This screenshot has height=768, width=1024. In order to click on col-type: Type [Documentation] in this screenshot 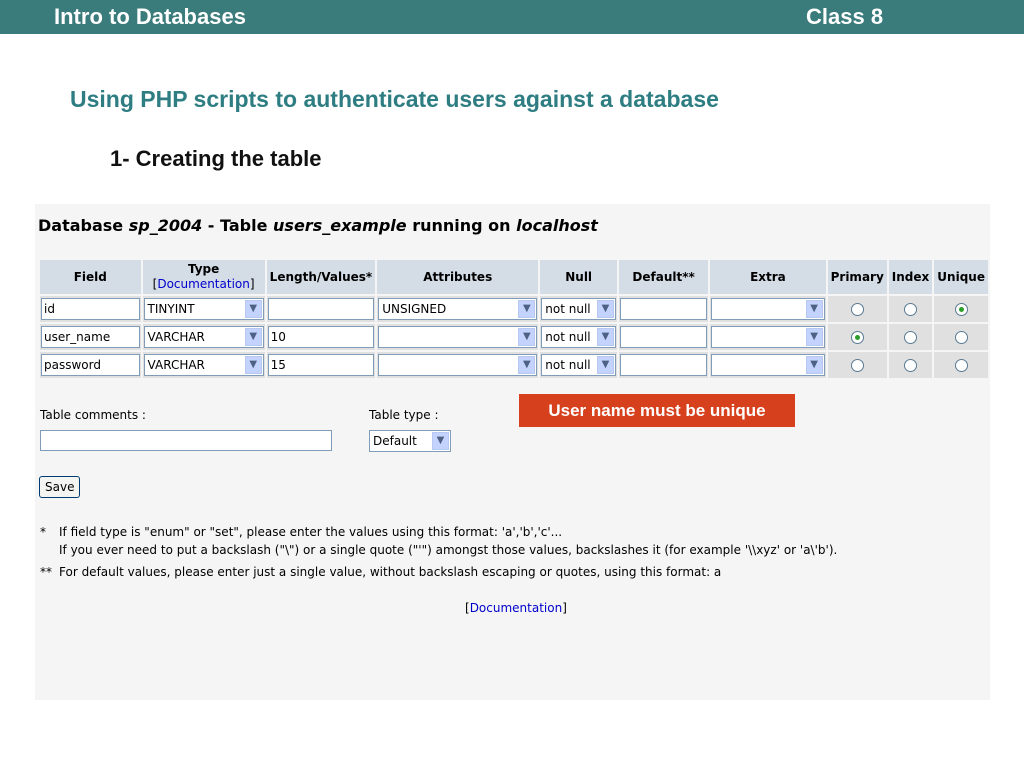, I will do `click(203, 277)`.